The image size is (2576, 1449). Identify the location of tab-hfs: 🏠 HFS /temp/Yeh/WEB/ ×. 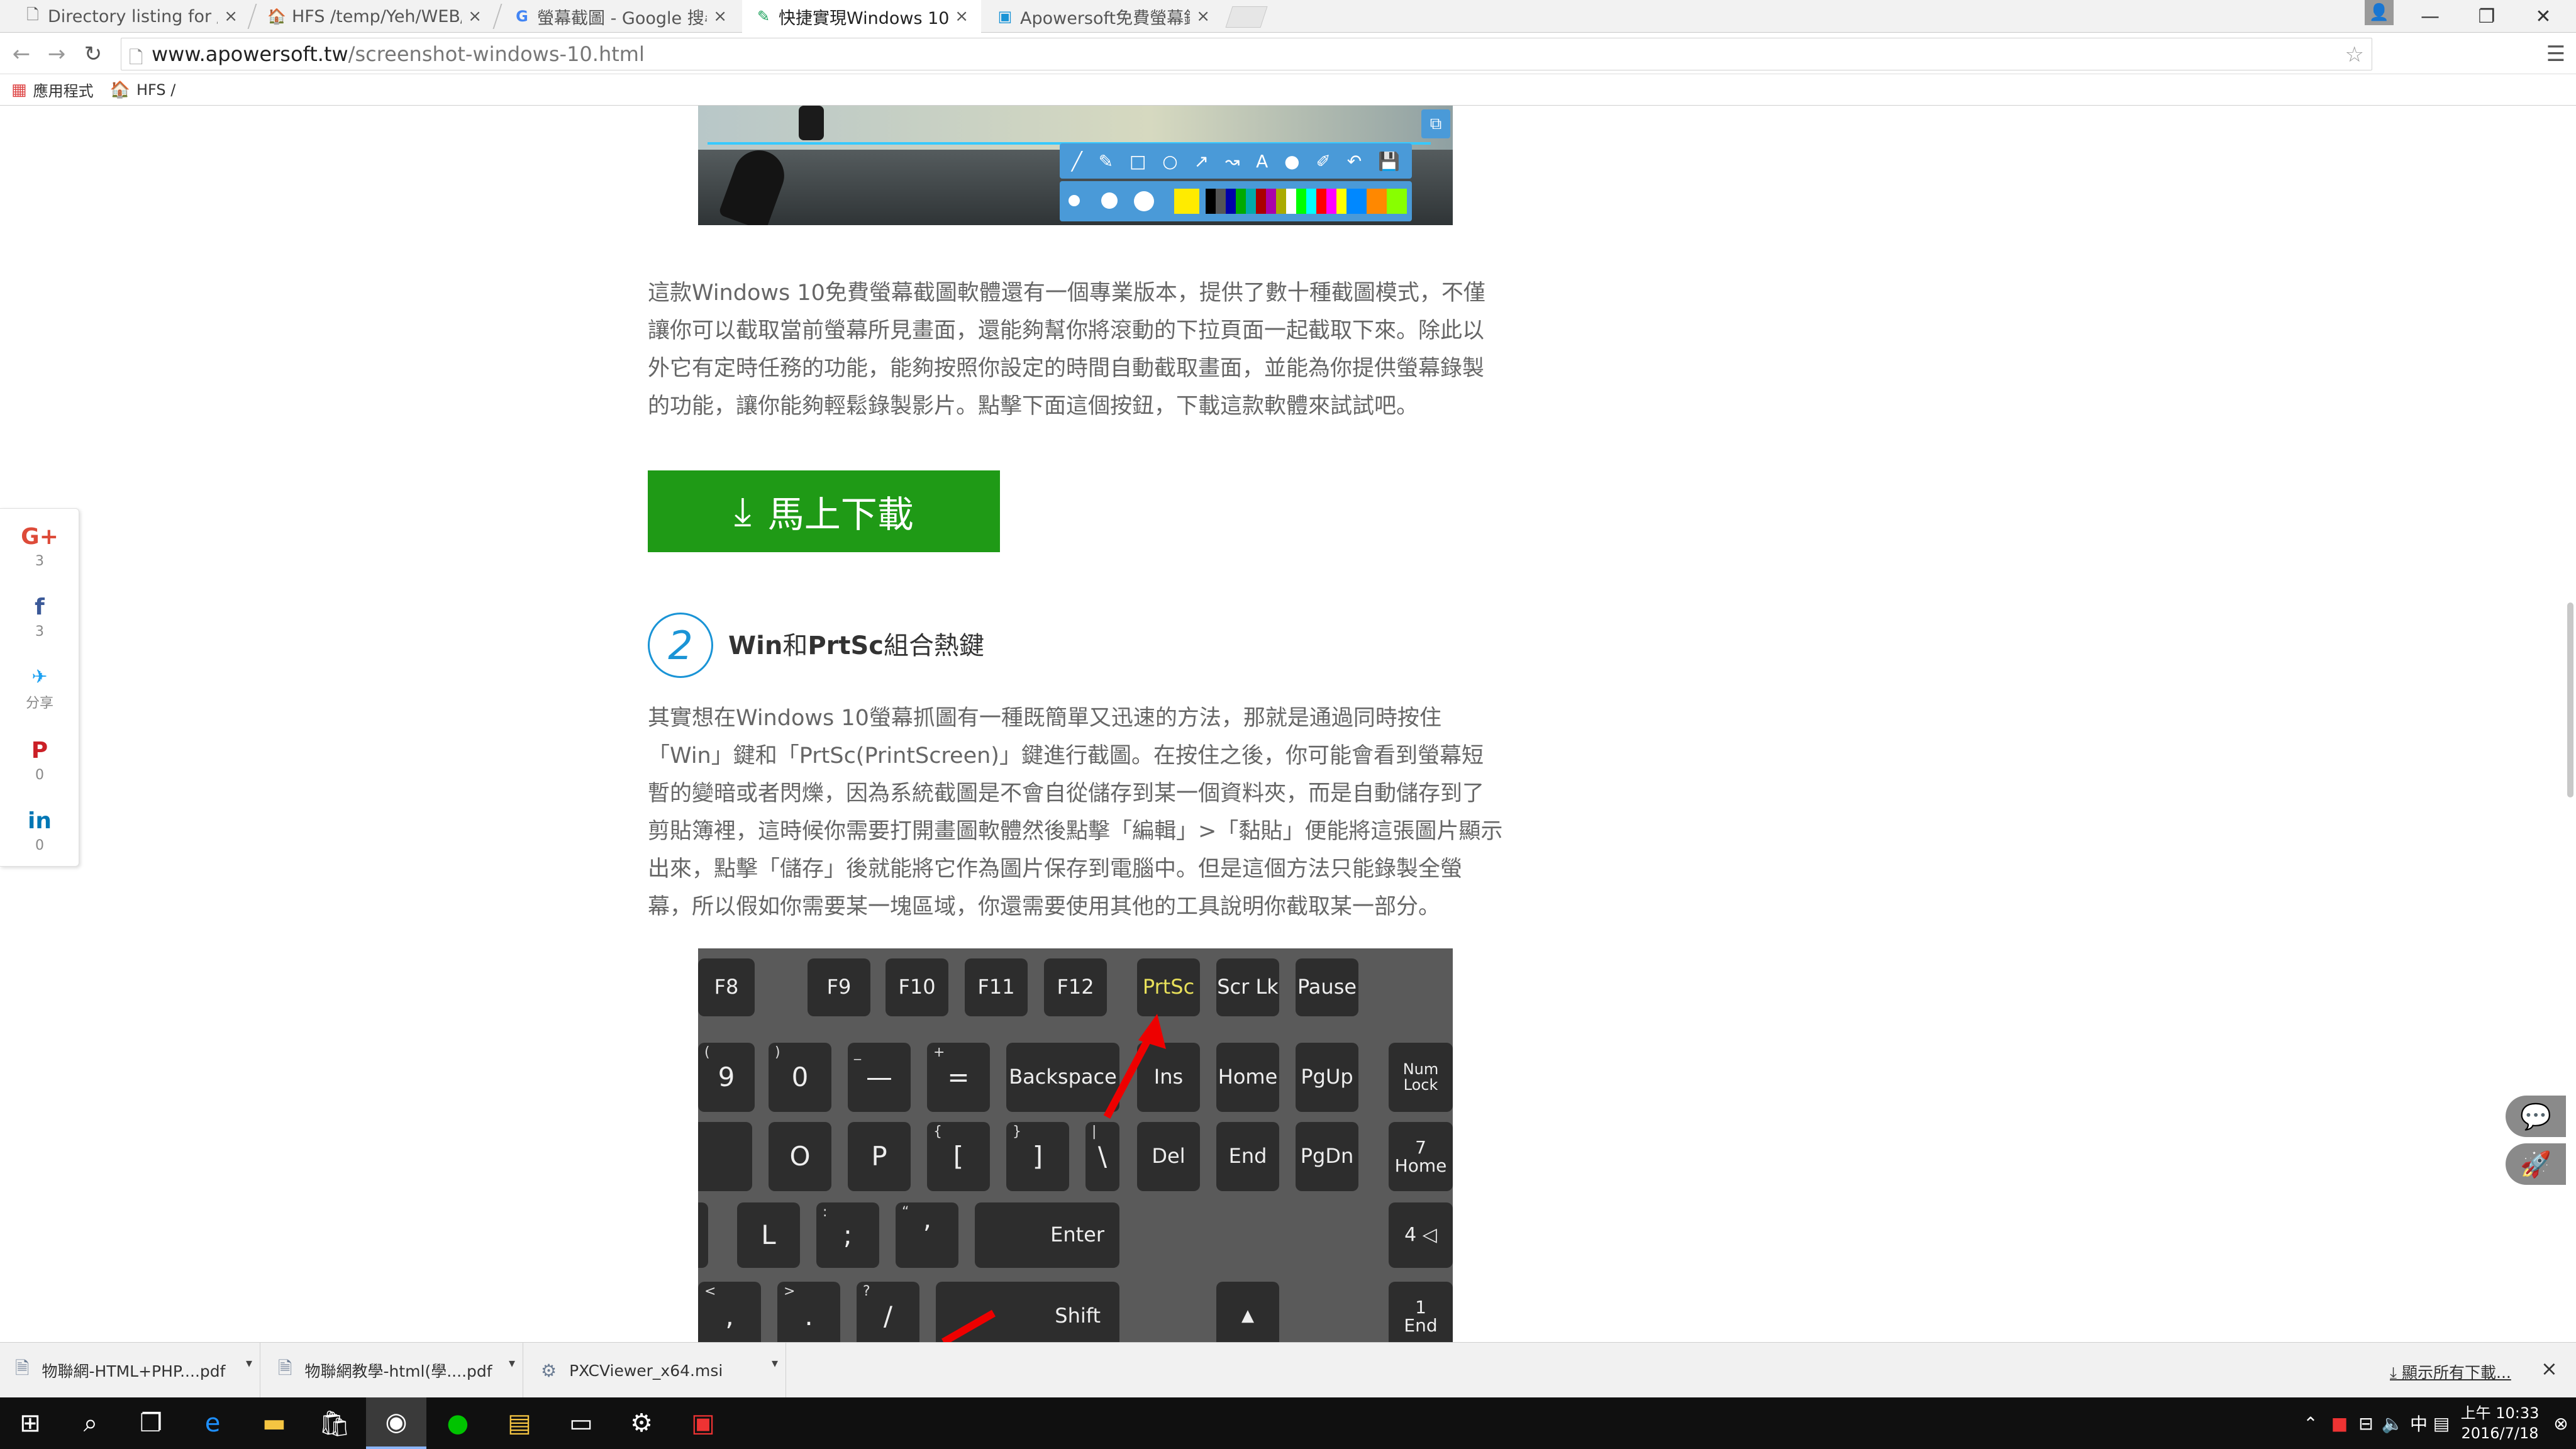
(374, 16).